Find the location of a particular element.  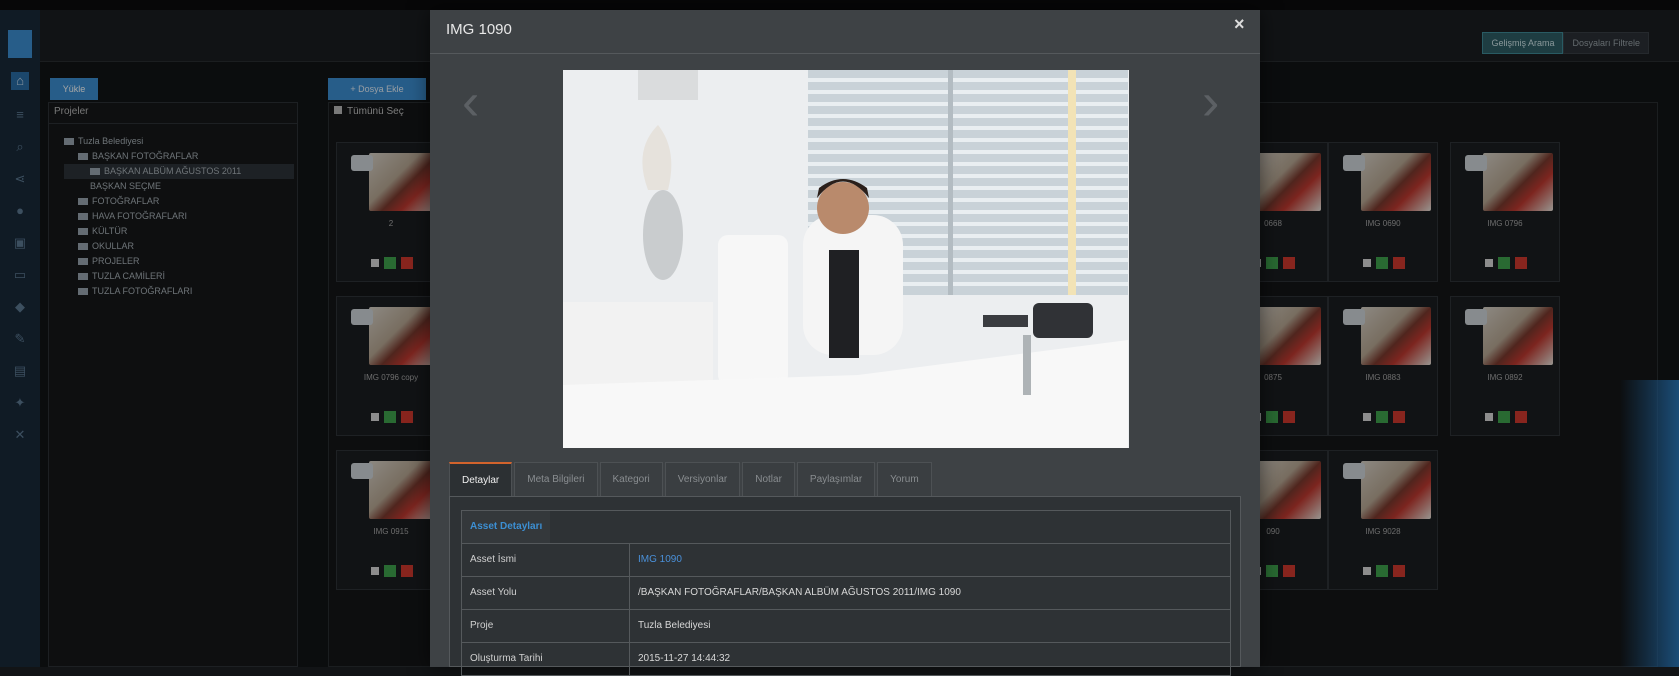

detail-key: Oluşturma Tarihi is located at coordinates (546, 659).